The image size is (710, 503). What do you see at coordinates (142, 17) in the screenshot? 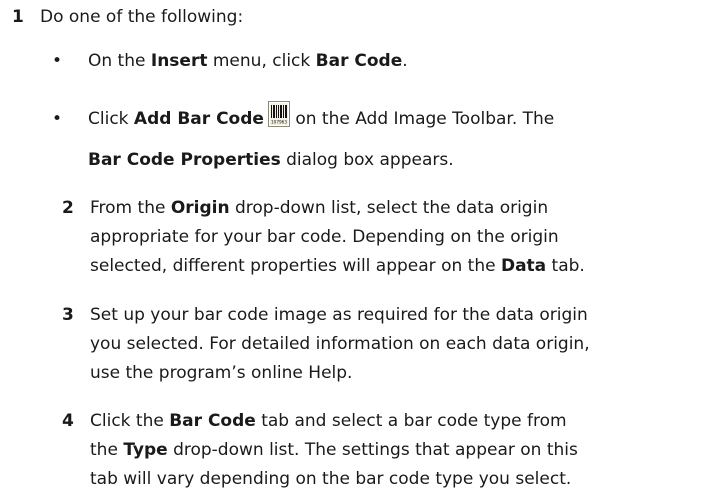
I see `step-text: Do one of the following:` at bounding box center [142, 17].